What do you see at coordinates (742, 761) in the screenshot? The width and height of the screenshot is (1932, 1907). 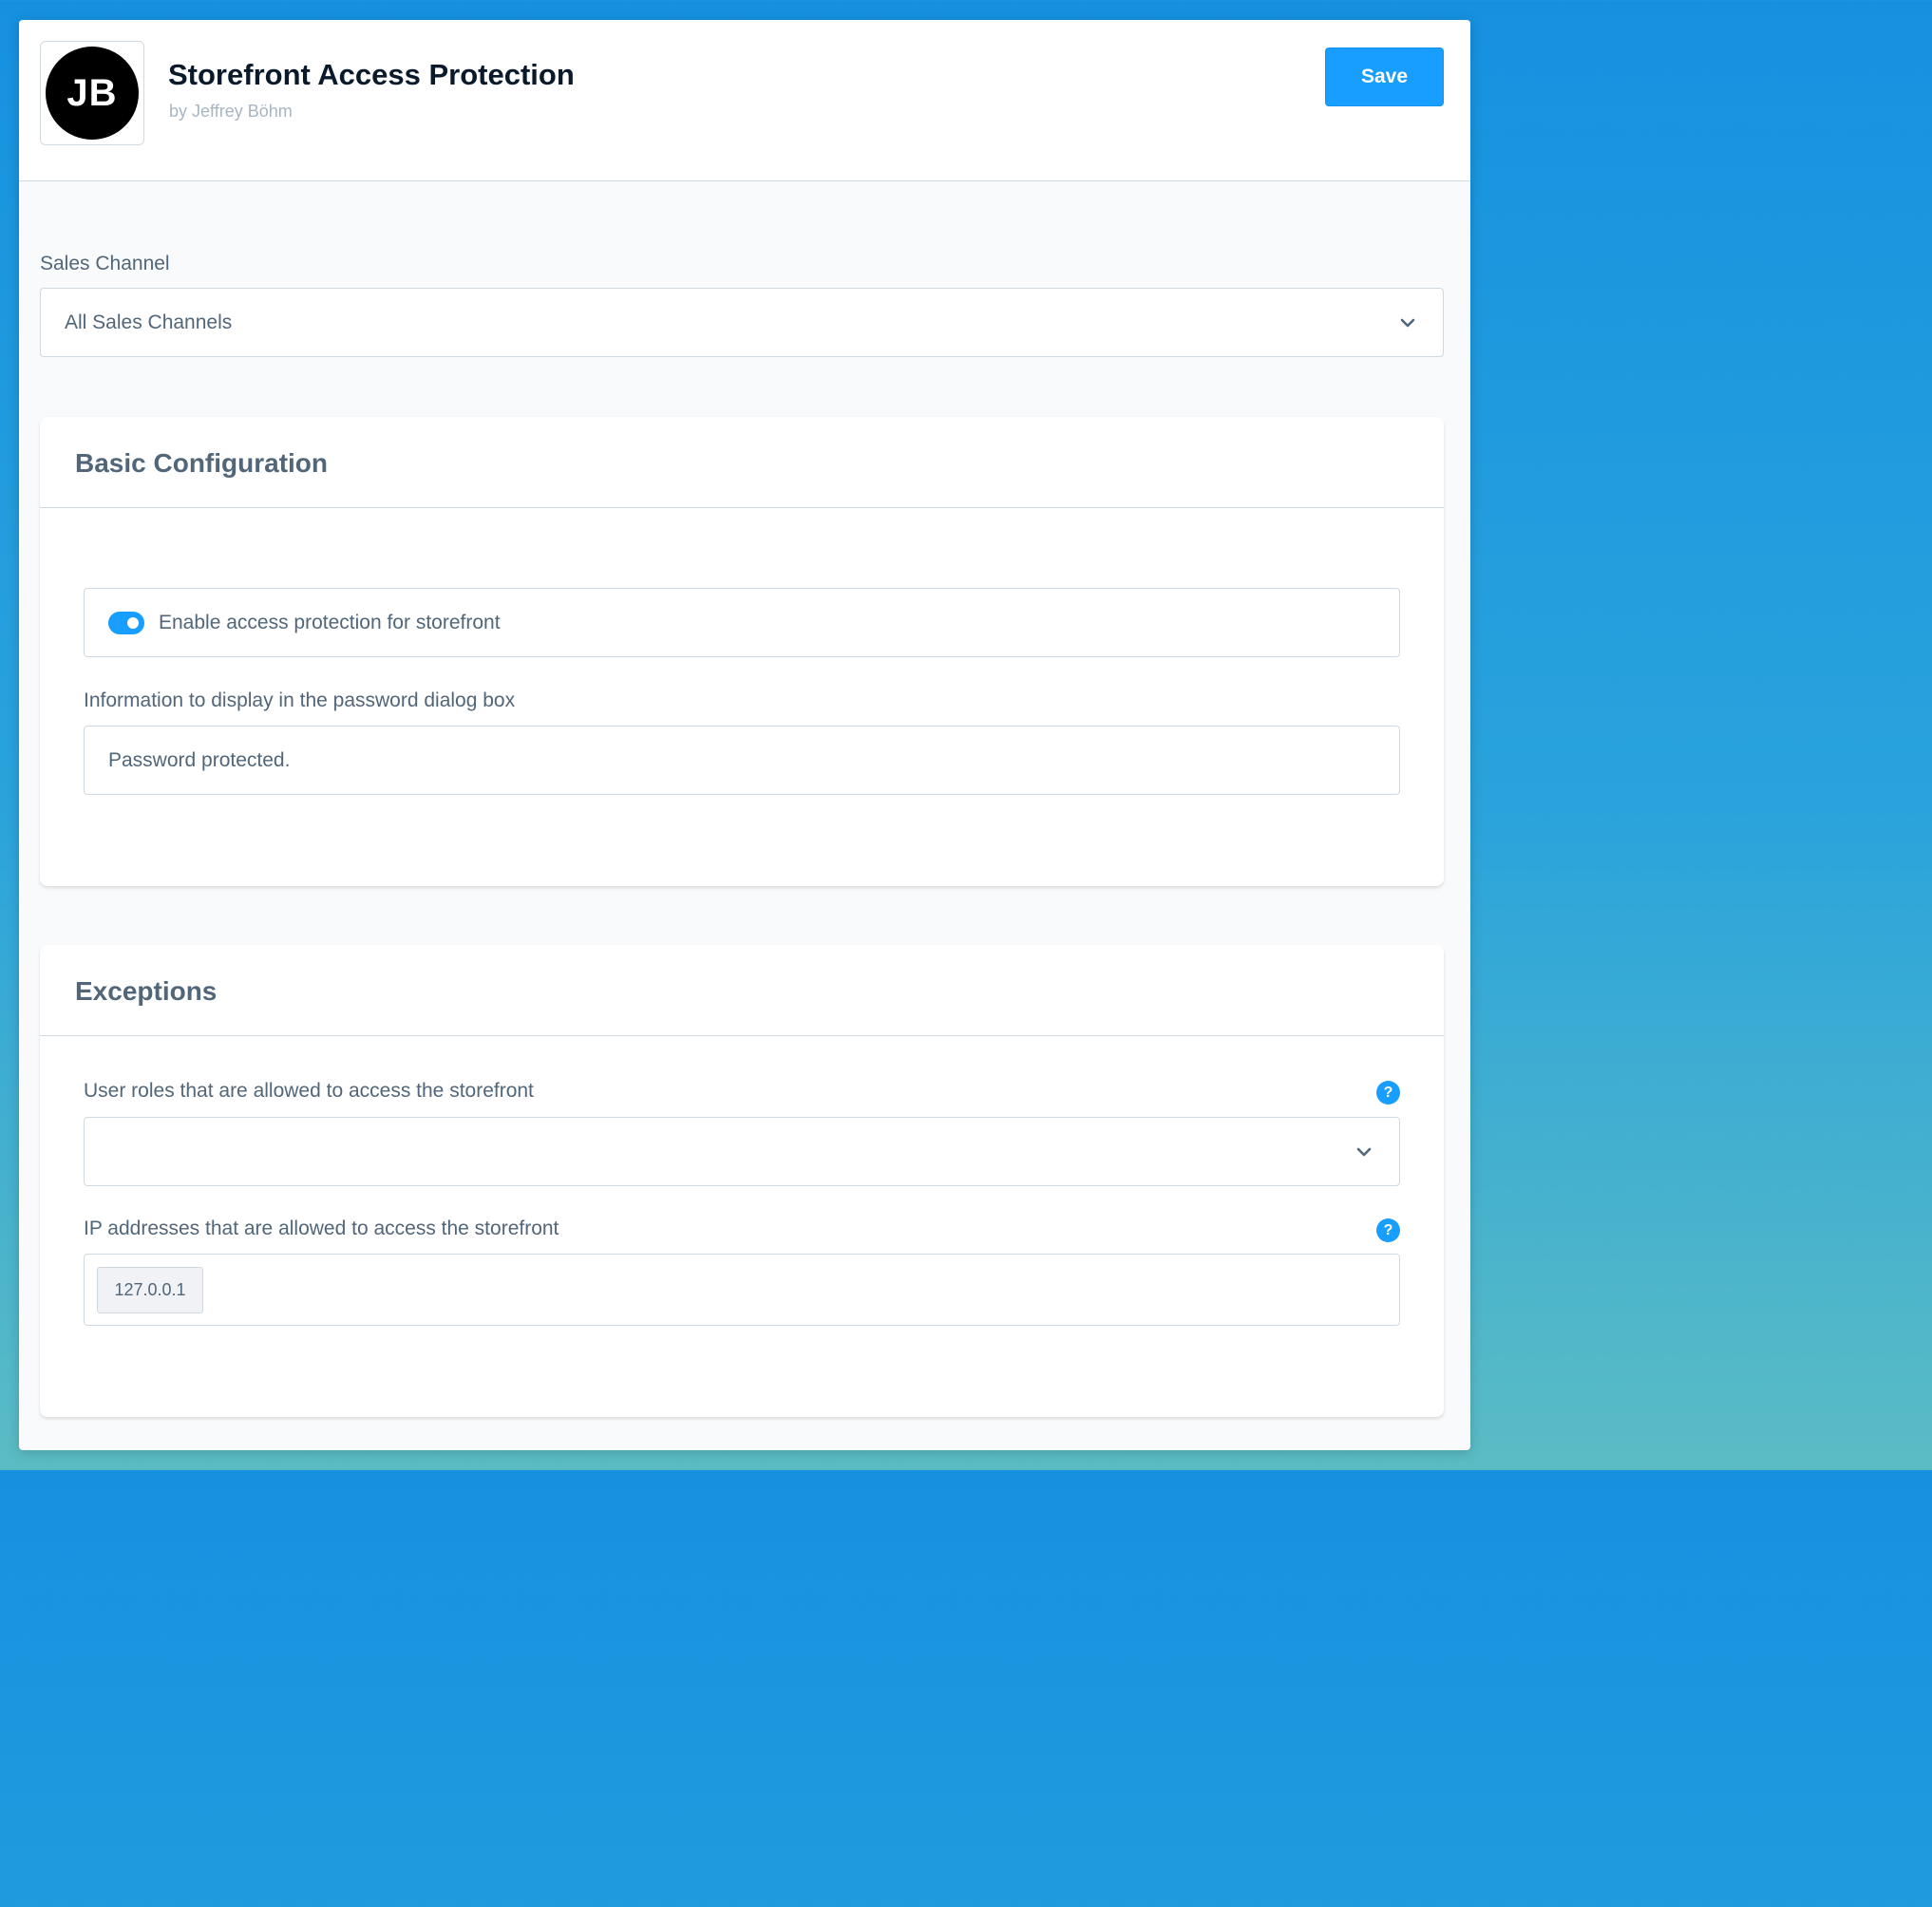 I see `password-dialog-info-input: Password protected.` at bounding box center [742, 761].